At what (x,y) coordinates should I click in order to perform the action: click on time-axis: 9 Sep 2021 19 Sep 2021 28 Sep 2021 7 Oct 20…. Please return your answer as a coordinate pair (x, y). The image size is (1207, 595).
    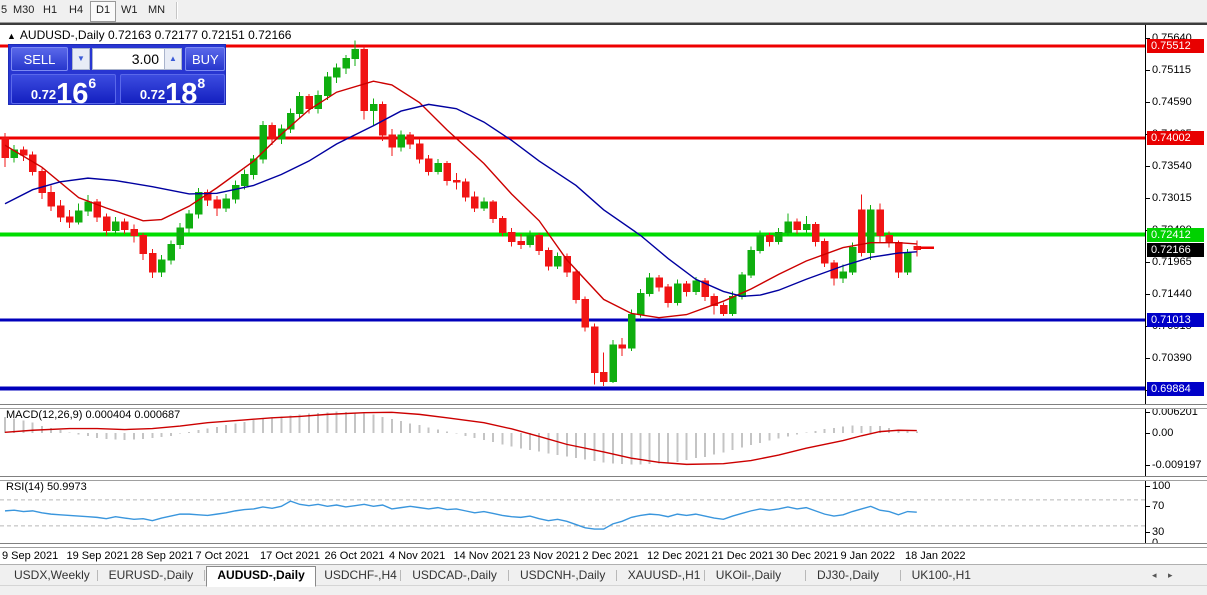
    Looking at the image, I should click on (572, 555).